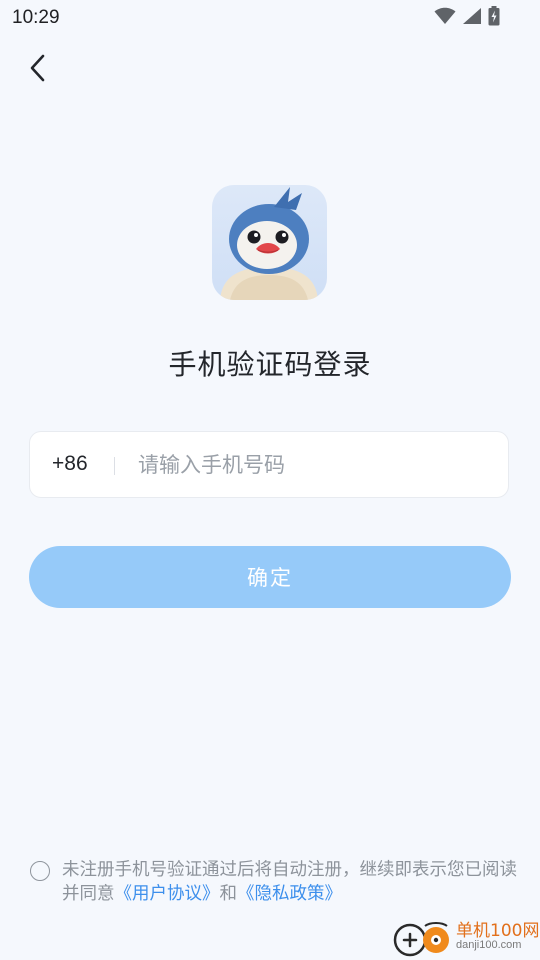  I want to click on phone-number-input, so click(308, 465).